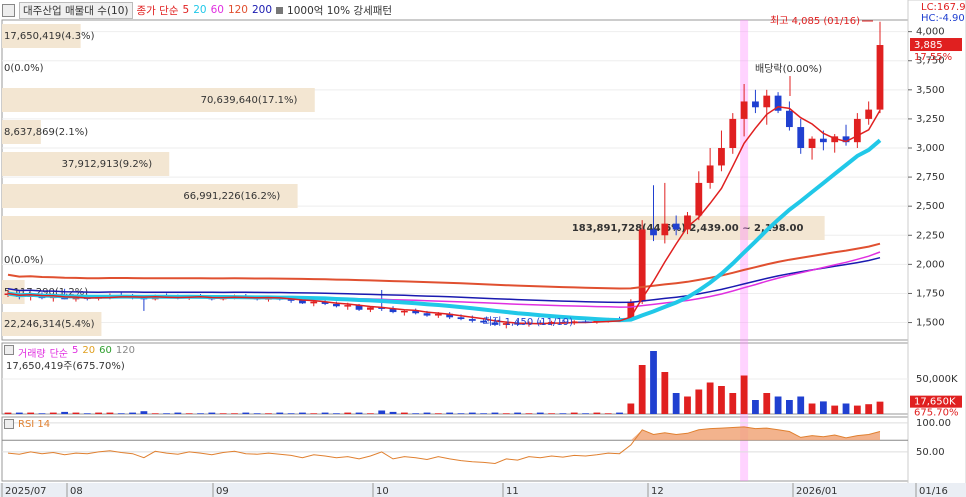  Describe the element at coordinates (8, 10) in the screenshot. I see `menu-icon` at that location.